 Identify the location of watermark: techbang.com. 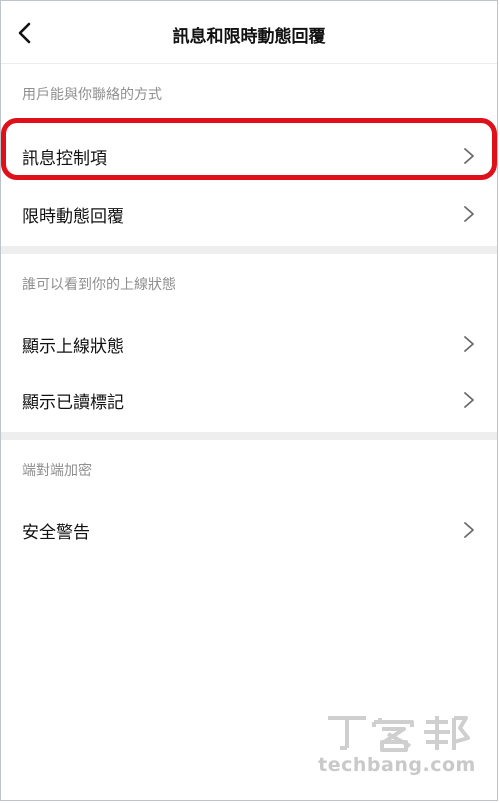
(397, 744).